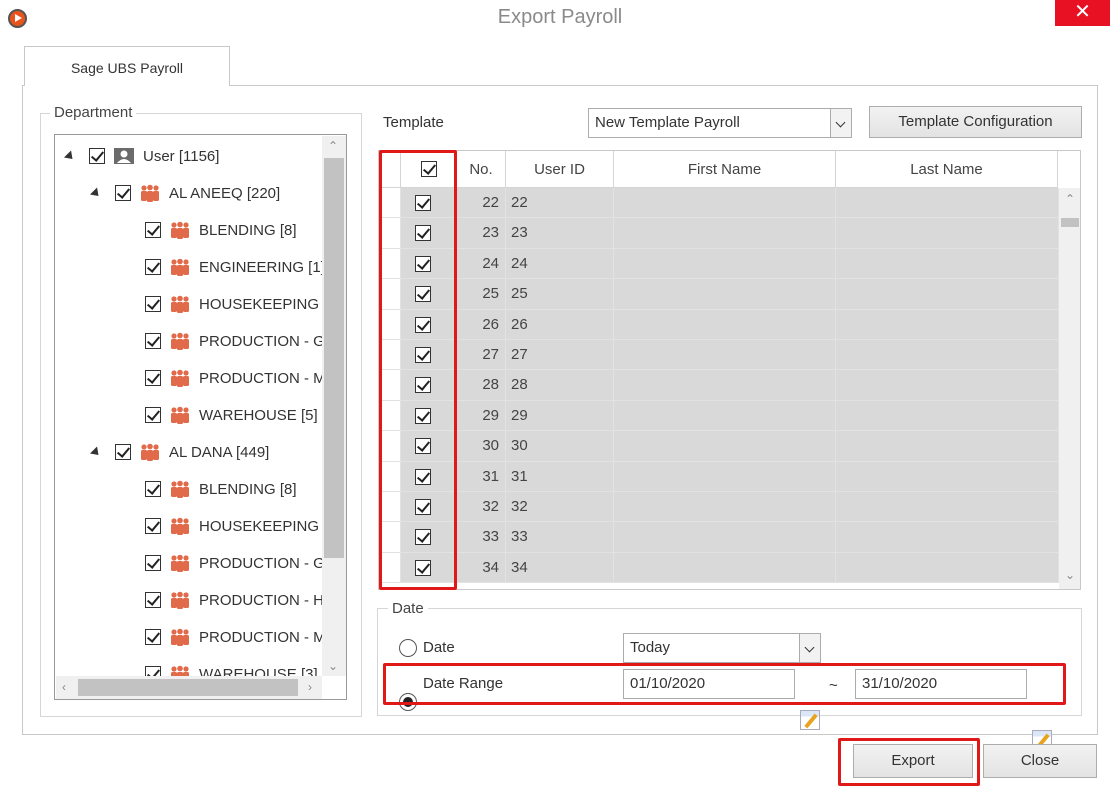  What do you see at coordinates (560, 169) in the screenshot?
I see `column-header-user-id: User ID` at bounding box center [560, 169].